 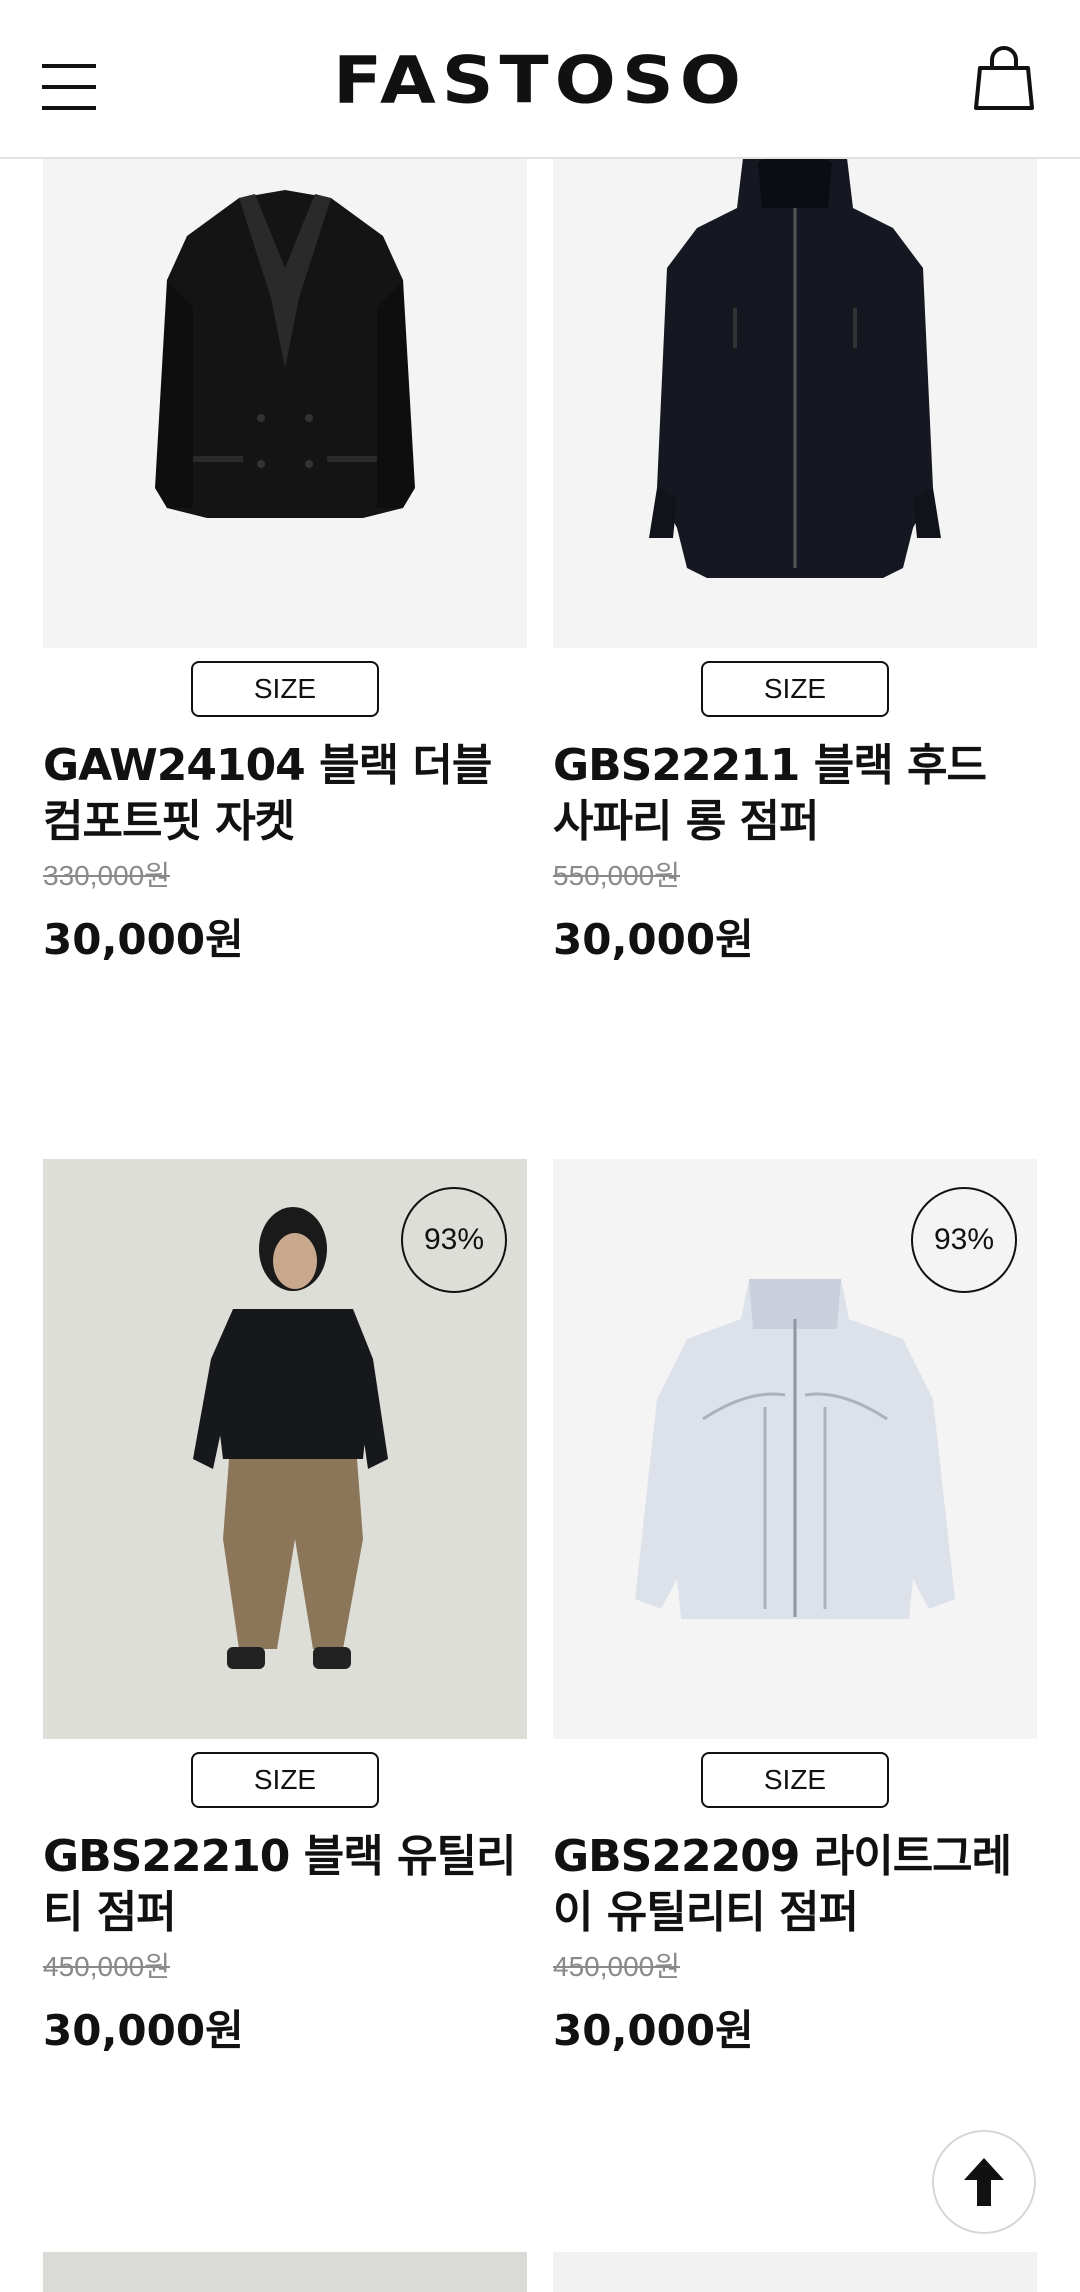 What do you see at coordinates (795, 794) in the screenshot?
I see `product-name: GBS22211 블랙 후드 사파리 롱 점퍼` at bounding box center [795, 794].